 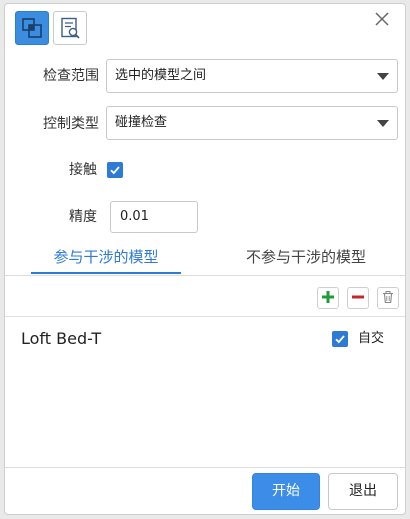 I want to click on footer-divider, so click(x=205, y=467).